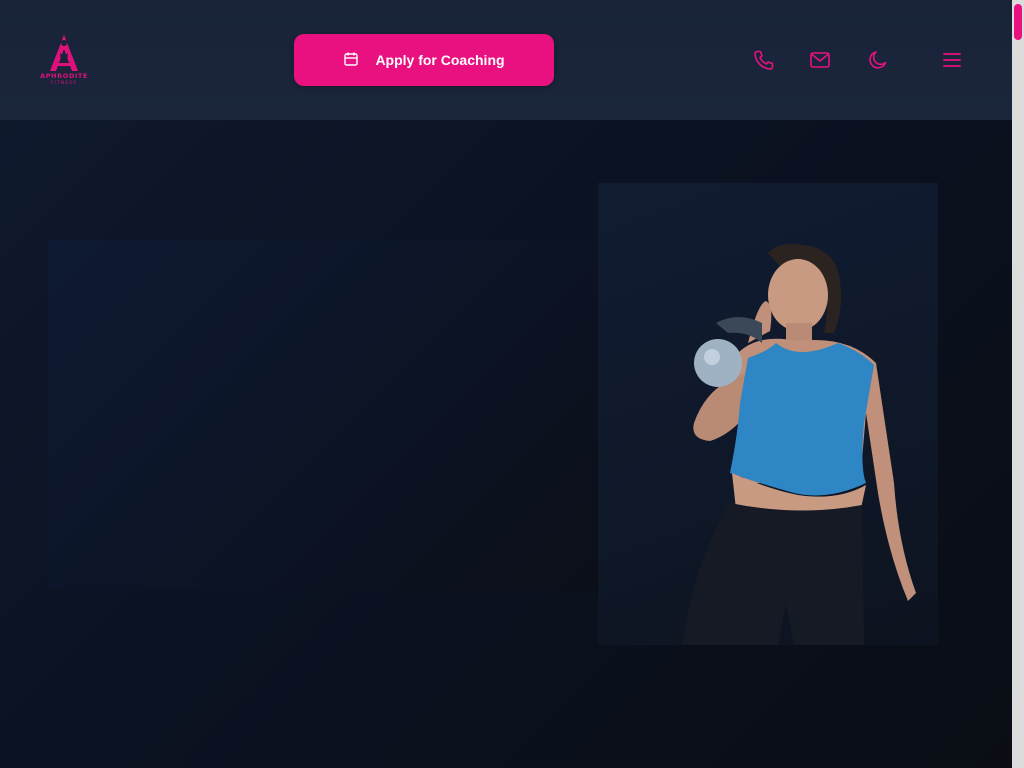 This screenshot has height=768, width=1024. I want to click on logo-tagline: FITNESS, so click(64, 82).